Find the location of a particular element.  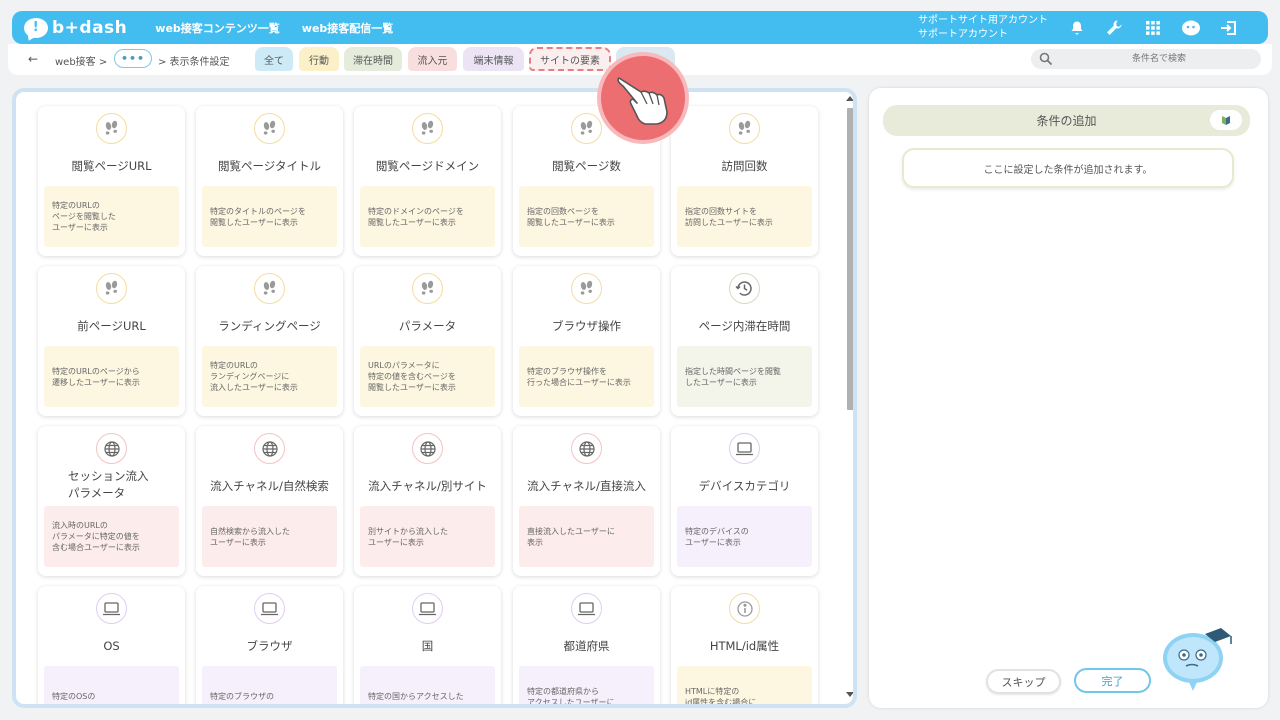

condition-card-description: 特定のURLのページから 遷移したユーザーに表示 is located at coordinates (111, 376).